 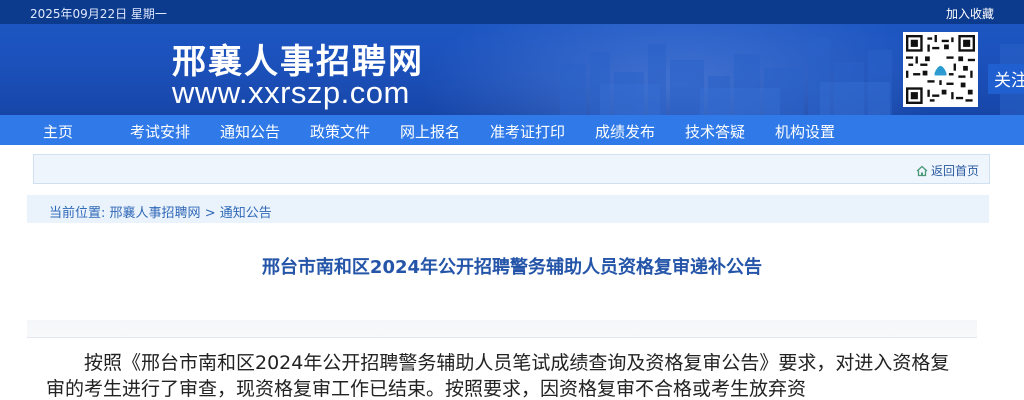 I want to click on return-home-label: 返回首页, so click(x=954, y=171).